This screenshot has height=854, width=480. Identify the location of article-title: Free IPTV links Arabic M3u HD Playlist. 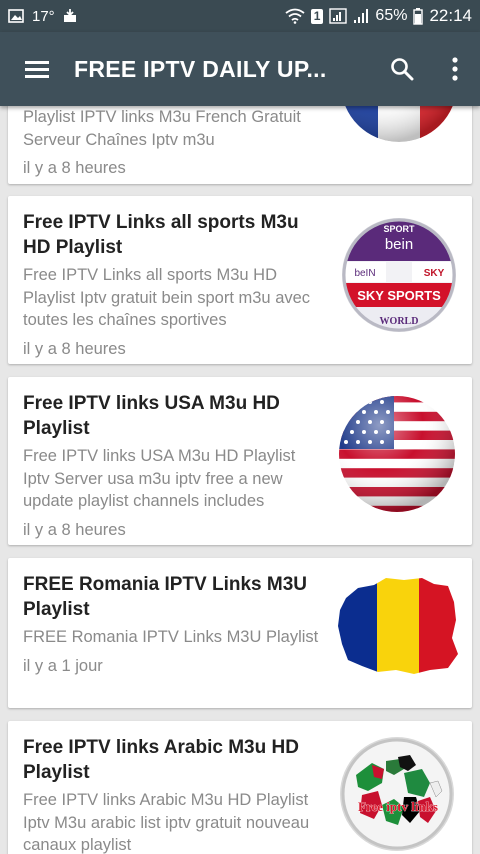
(161, 760).